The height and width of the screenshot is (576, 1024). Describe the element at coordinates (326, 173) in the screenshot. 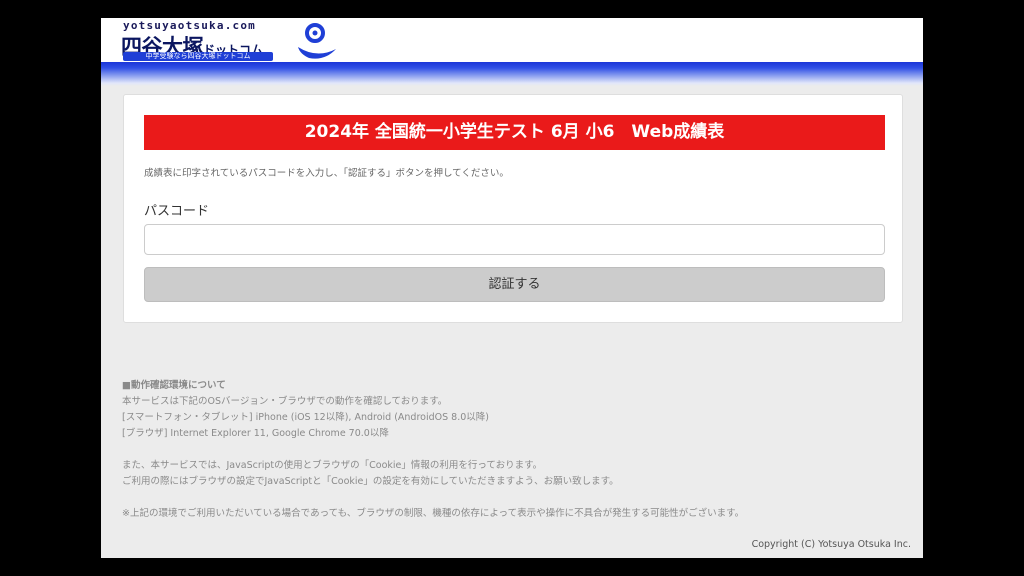

I see `instruction-text: 成績表に印字されているパスコードを入力し、「認証する」ボタンを押してください。` at that location.